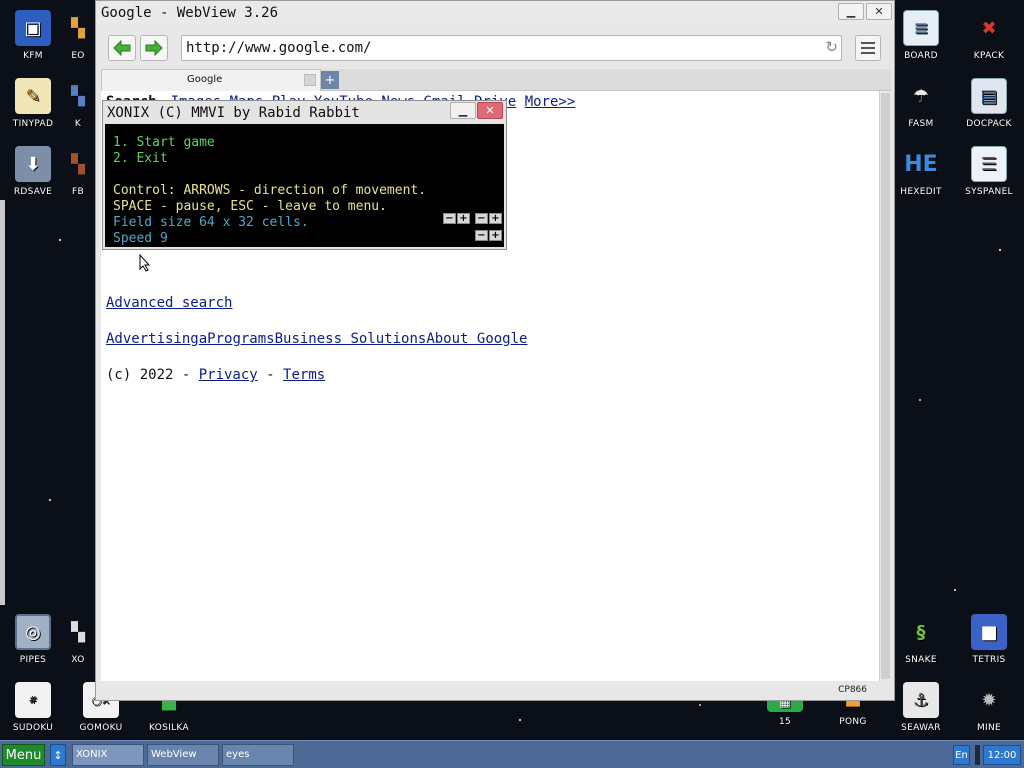  Describe the element at coordinates (351, 339) in the screenshot. I see `business-solutions-link: Business Solutions` at that location.